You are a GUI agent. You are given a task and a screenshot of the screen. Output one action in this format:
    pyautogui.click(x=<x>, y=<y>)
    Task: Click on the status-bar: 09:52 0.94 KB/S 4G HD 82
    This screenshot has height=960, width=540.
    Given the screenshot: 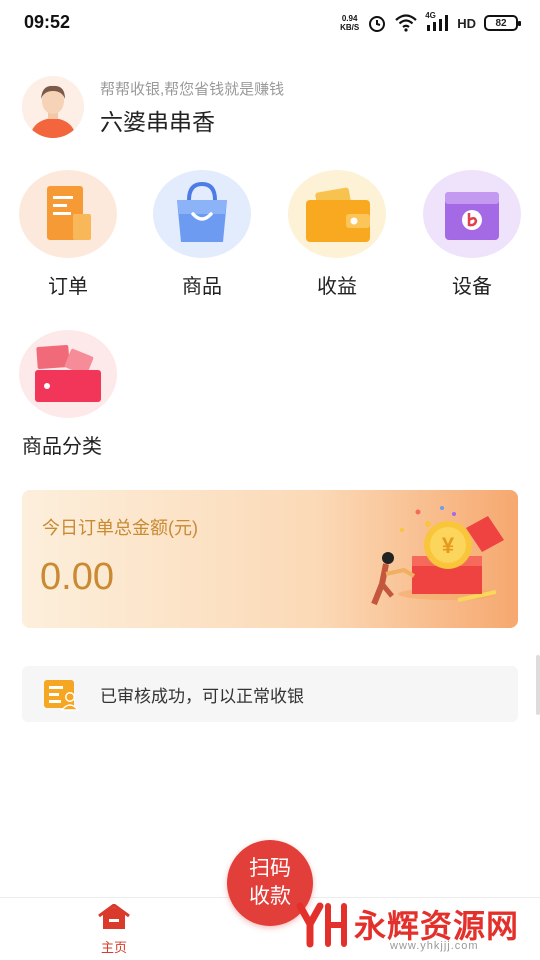 What is the action you would take?
    pyautogui.click(x=270, y=24)
    